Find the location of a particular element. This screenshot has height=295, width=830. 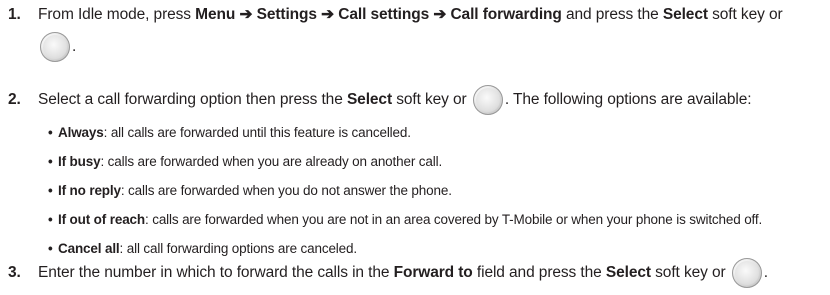

menu-path-item: Call forwarding is located at coordinates (506, 14).